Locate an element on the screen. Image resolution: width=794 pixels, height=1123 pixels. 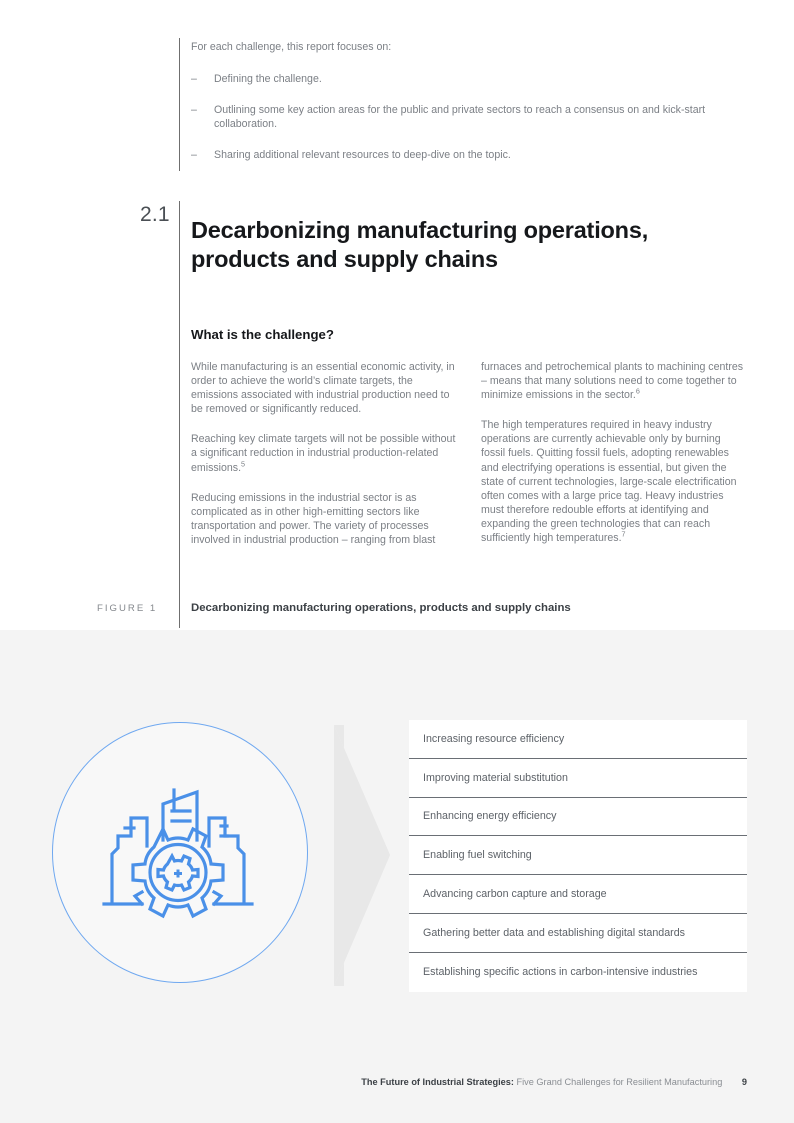
footer-report-title: The Future of Industrial Strategies: is located at coordinates (437, 1082).